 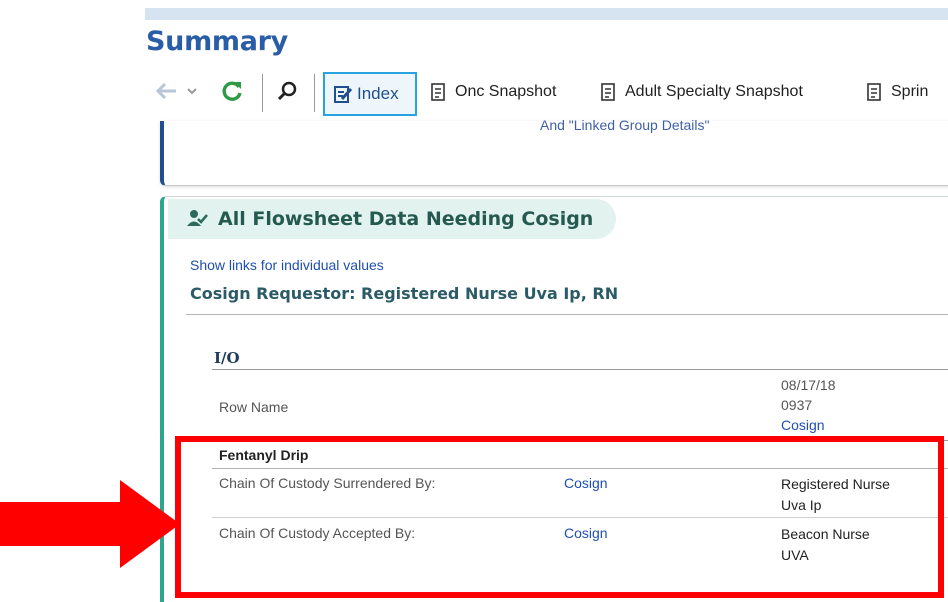 What do you see at coordinates (166, 91) in the screenshot?
I see `back-arrow-icon` at bounding box center [166, 91].